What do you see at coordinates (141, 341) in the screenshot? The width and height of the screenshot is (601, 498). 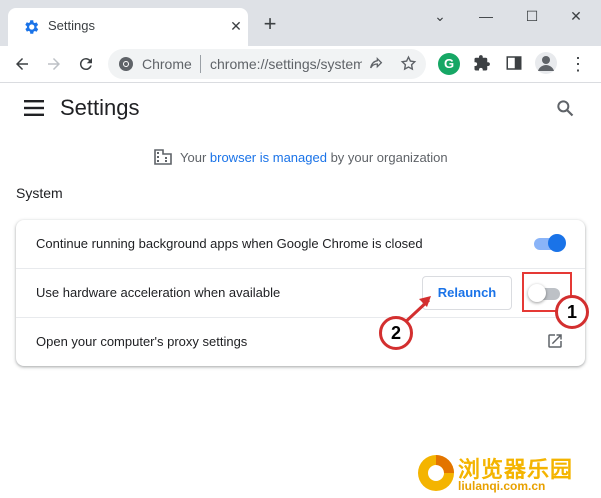 I see `proxy-settings-label: Open your computer's proxy settings` at bounding box center [141, 341].